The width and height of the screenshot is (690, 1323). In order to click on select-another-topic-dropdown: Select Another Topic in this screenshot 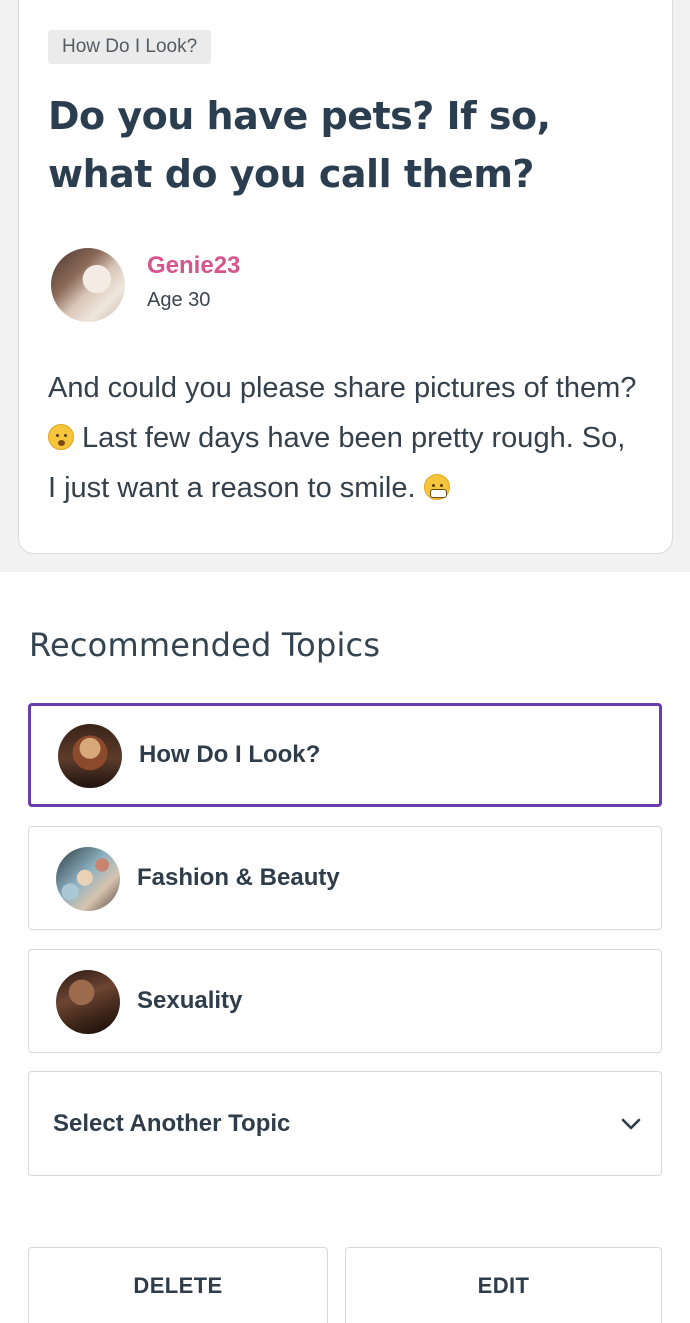, I will do `click(345, 1123)`.